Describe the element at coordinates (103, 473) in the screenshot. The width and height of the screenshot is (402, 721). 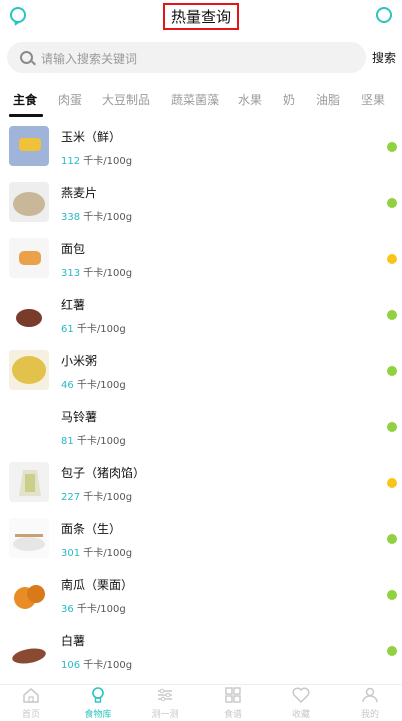
I see `food-name: 包子（猪肉馅）` at that location.